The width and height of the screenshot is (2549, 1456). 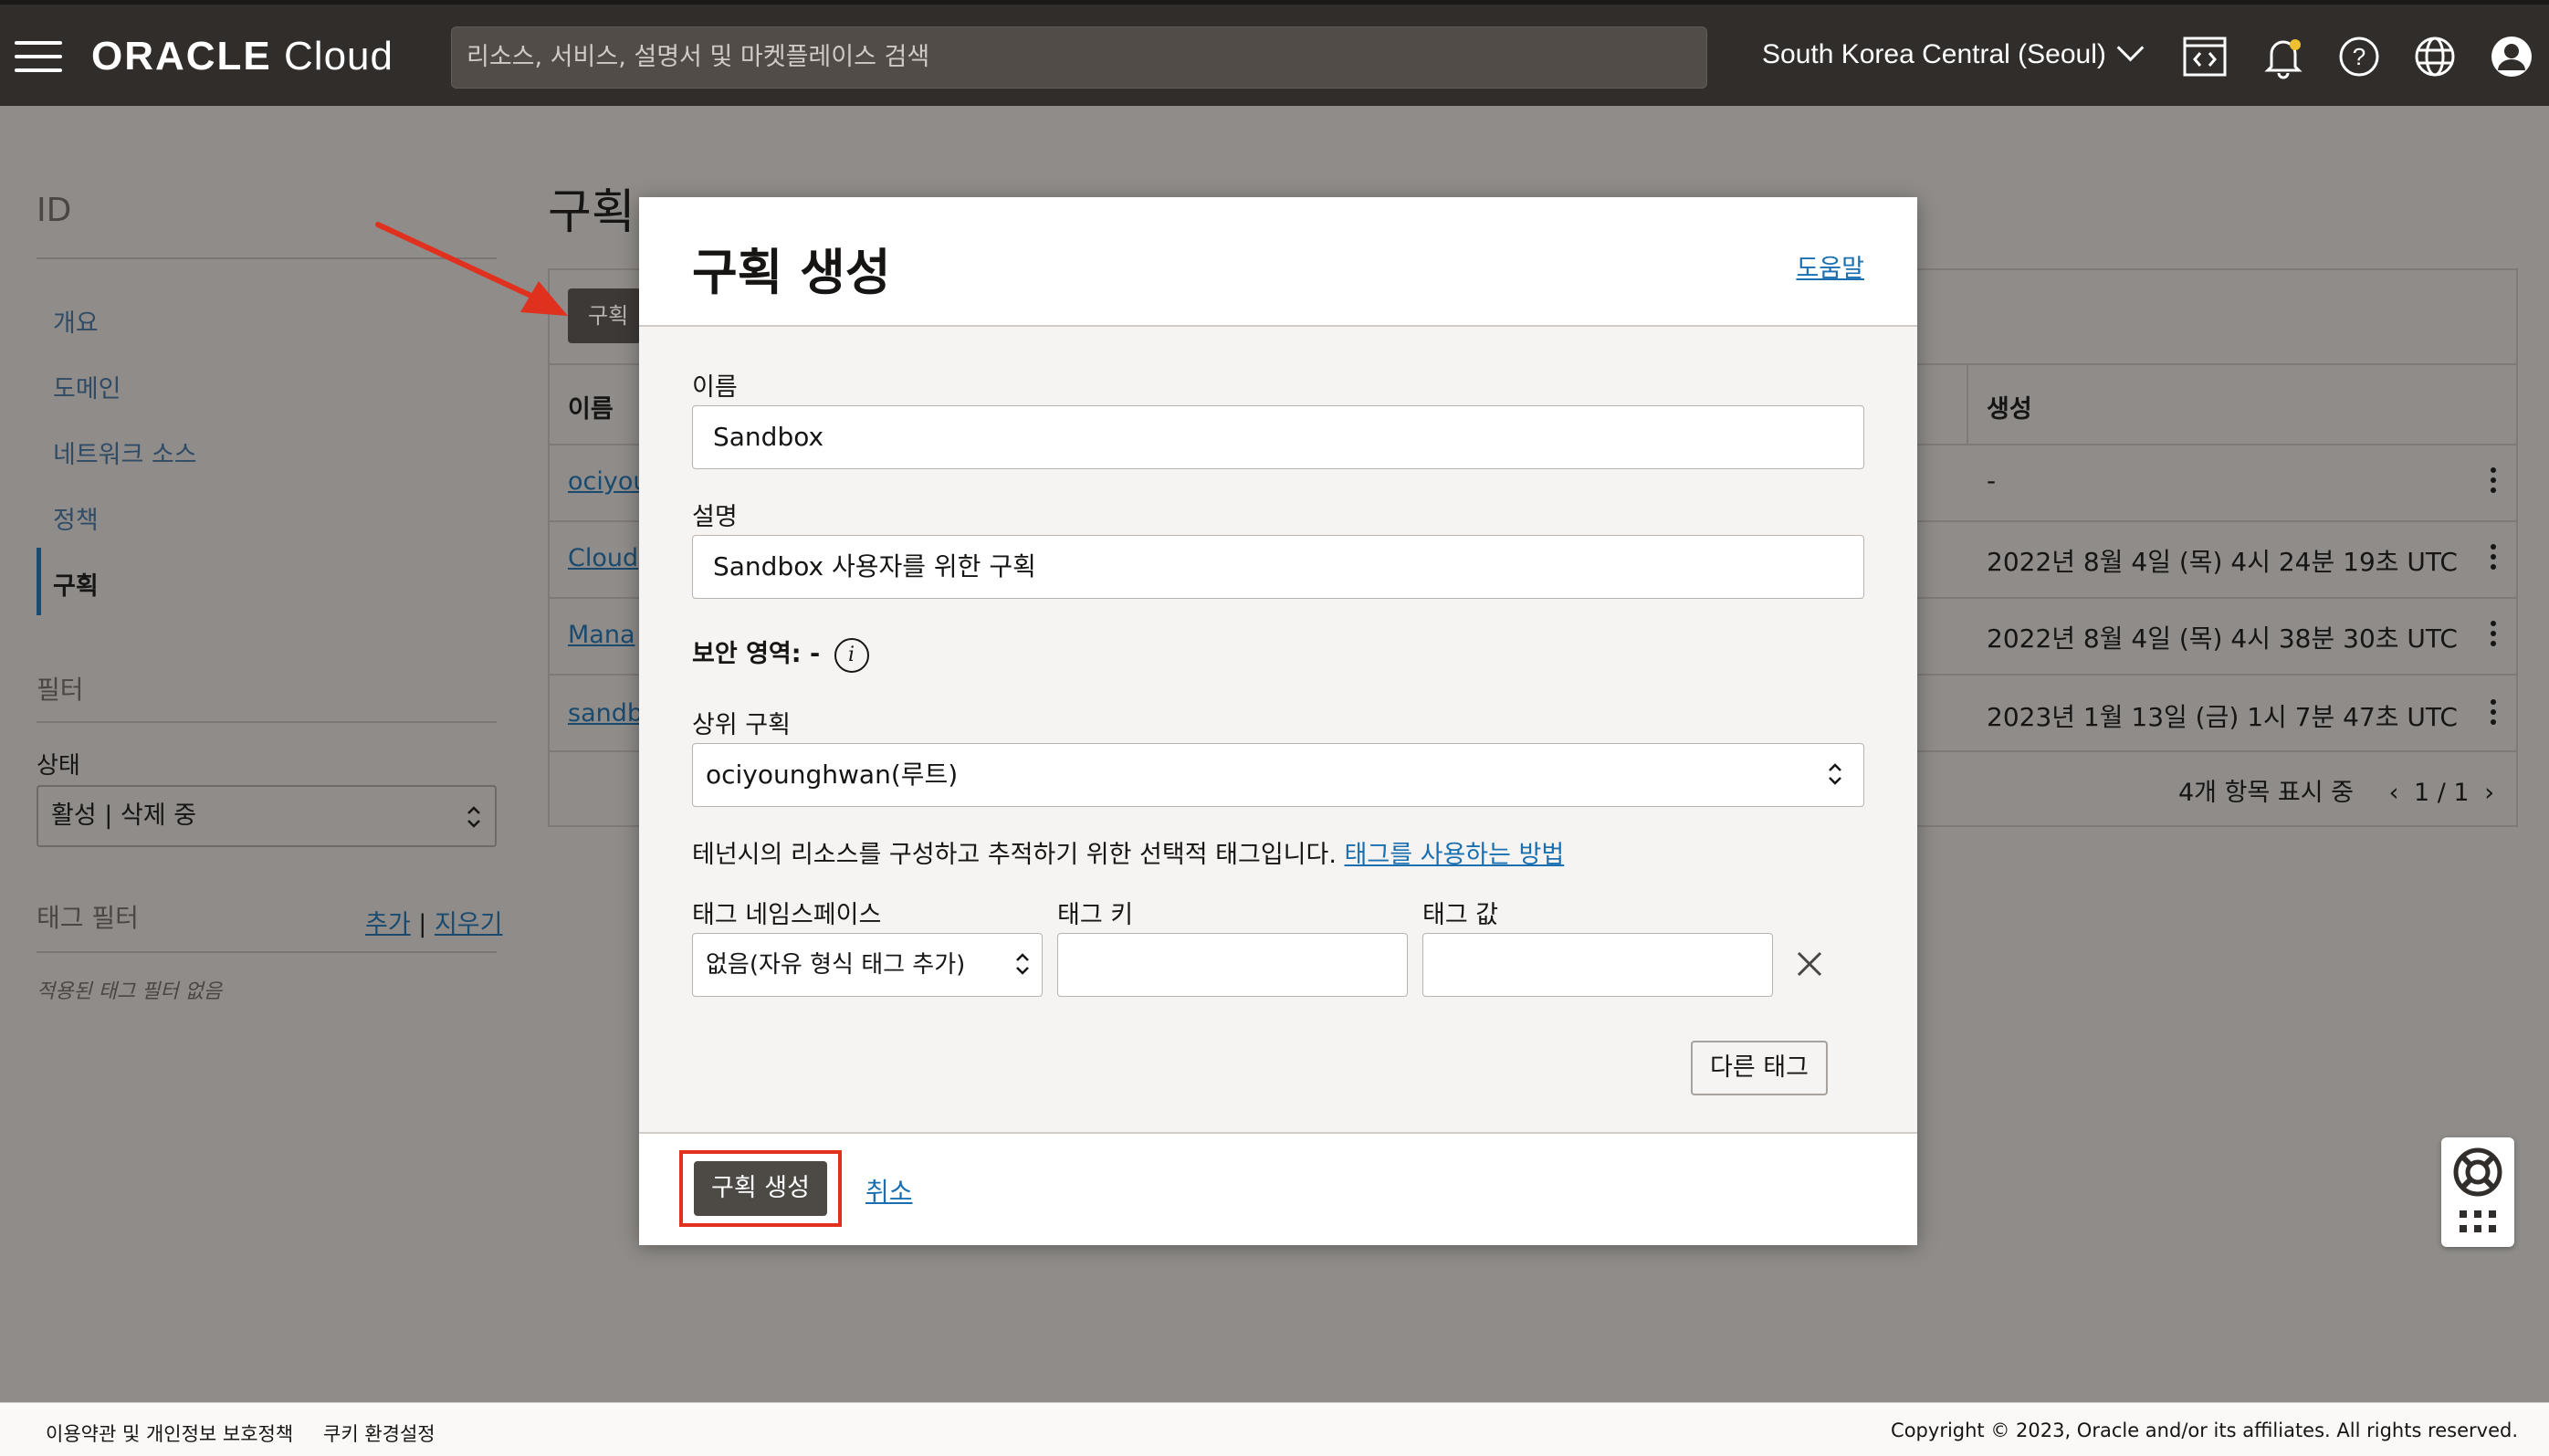 What do you see at coordinates (1809, 964) in the screenshot?
I see `close-icon` at bounding box center [1809, 964].